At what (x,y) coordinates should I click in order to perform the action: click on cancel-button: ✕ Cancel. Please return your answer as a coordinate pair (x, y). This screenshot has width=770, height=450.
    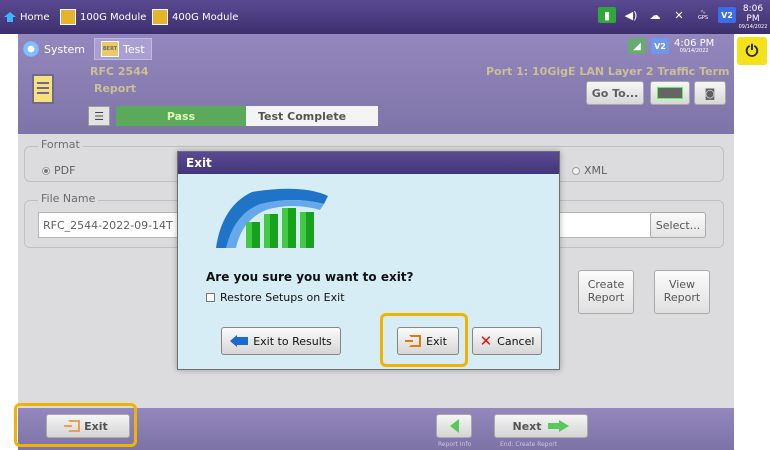
    Looking at the image, I should click on (507, 341).